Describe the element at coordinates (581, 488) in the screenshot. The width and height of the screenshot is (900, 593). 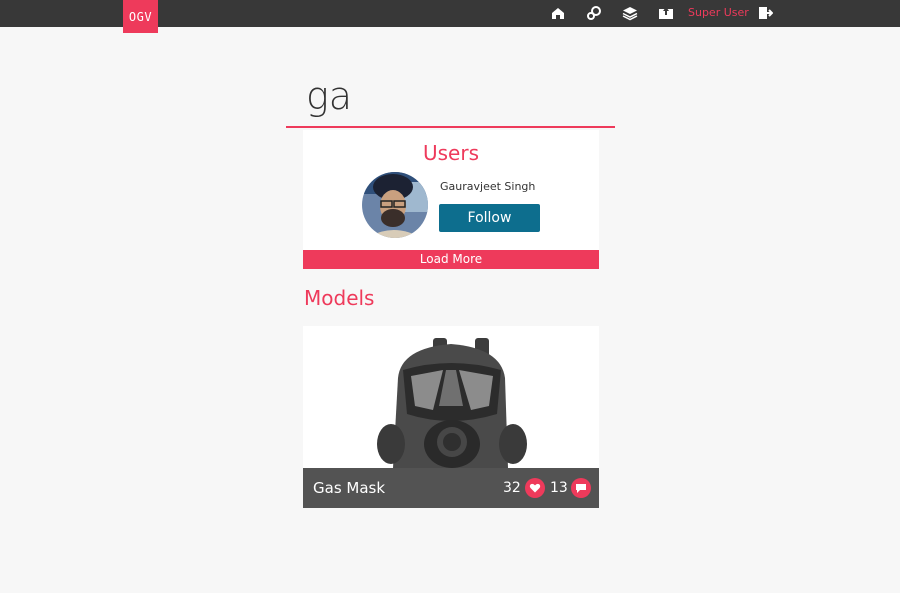
I see `comment-icon` at that location.